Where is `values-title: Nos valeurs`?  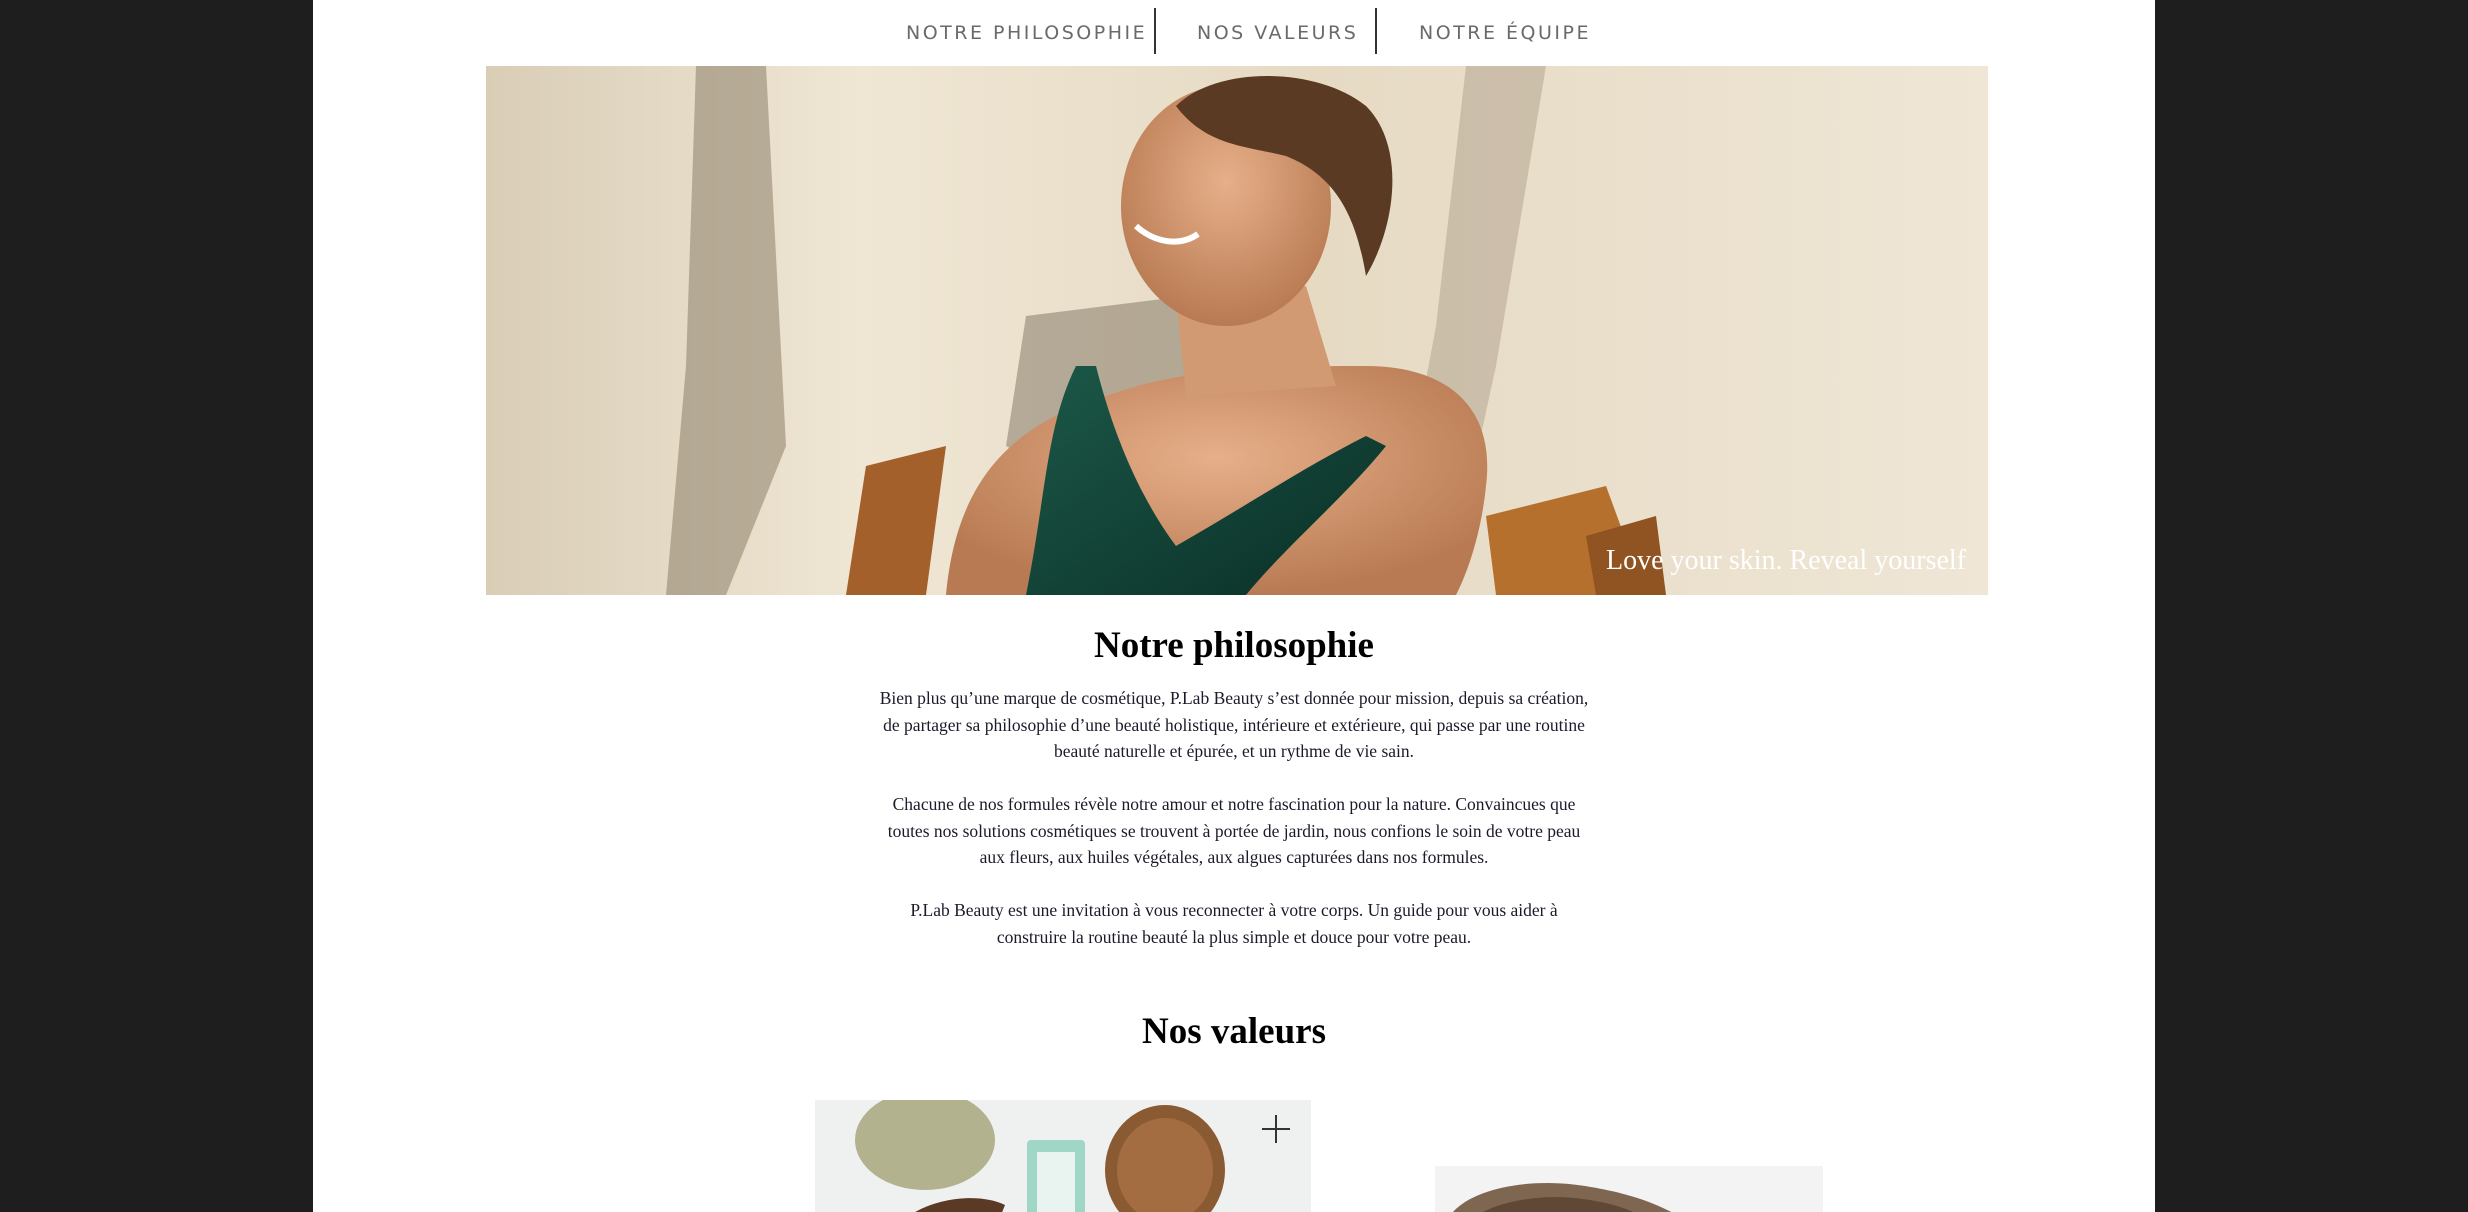 values-title: Nos valeurs is located at coordinates (1234, 1031).